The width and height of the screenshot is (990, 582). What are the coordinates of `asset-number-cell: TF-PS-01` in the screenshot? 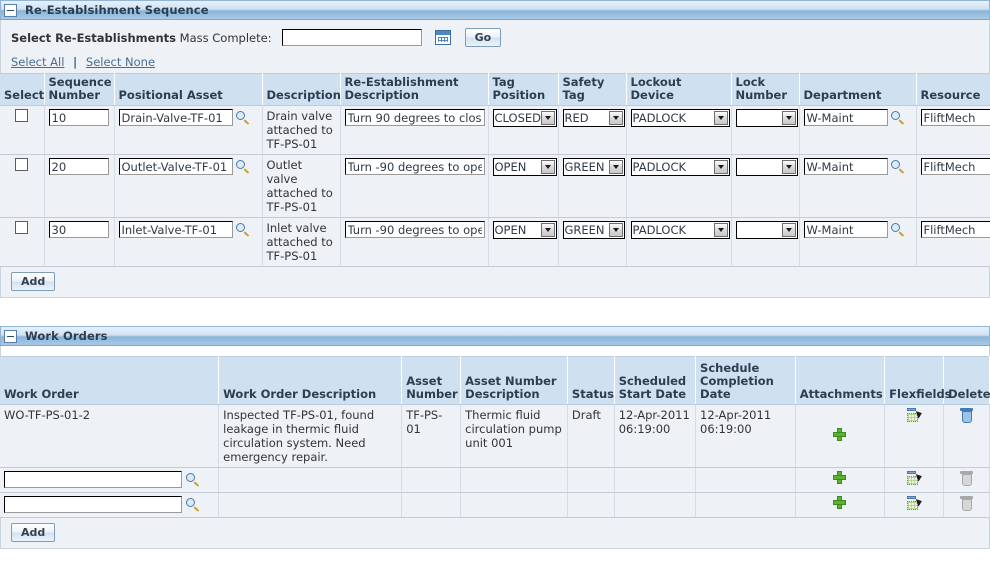 It's located at (431, 436).